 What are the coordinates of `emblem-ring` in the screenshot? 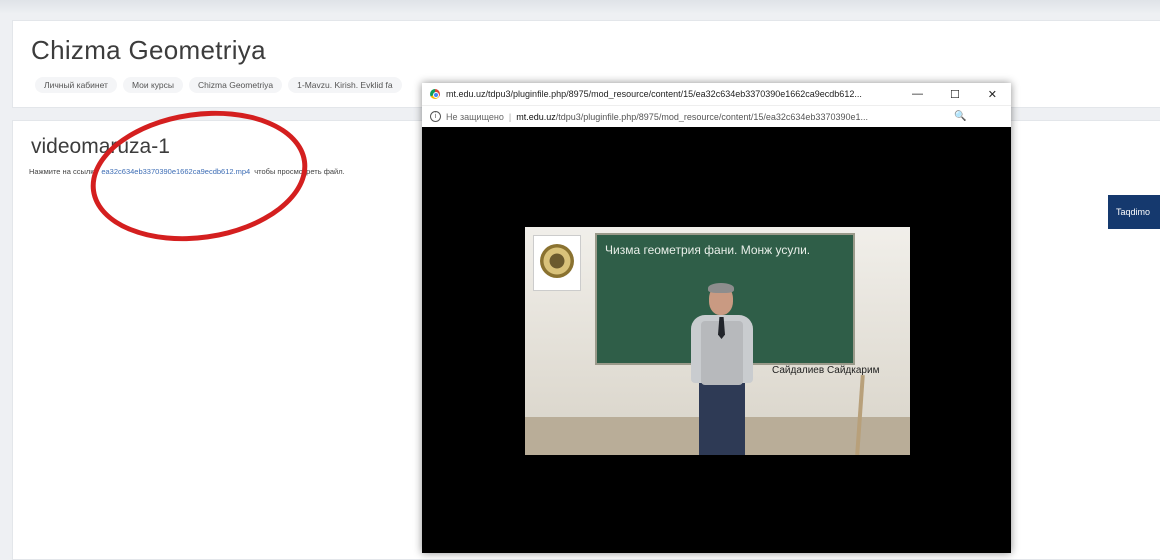 It's located at (557, 261).